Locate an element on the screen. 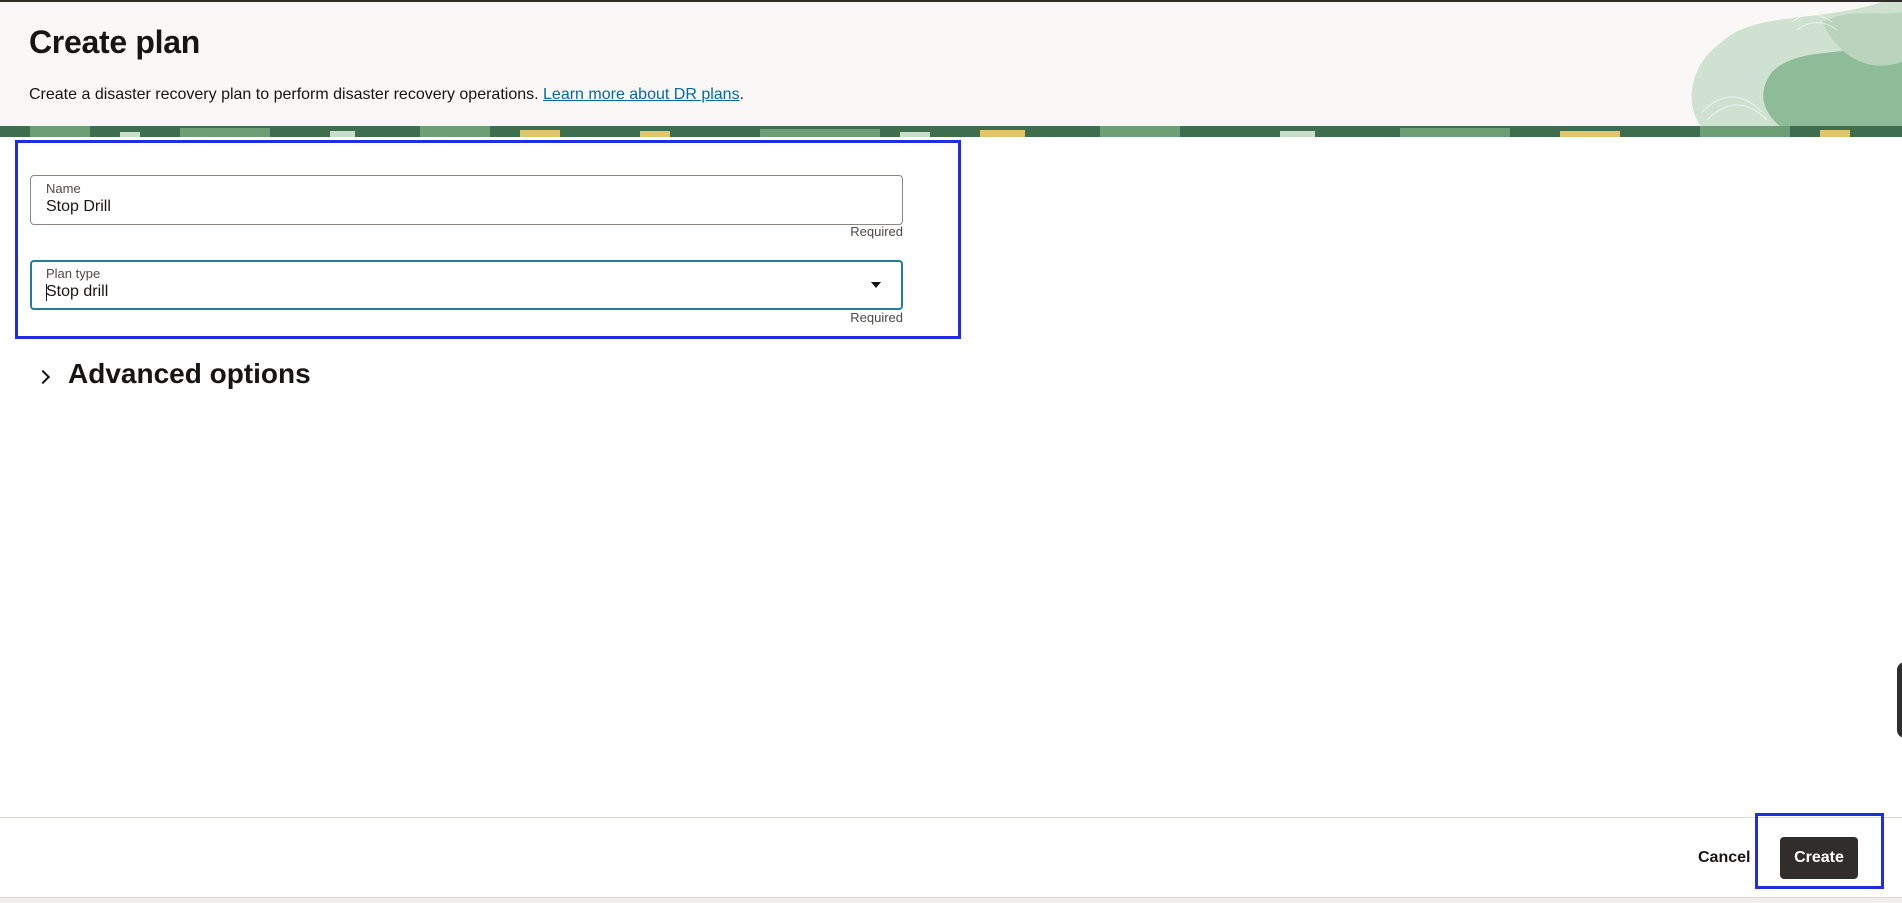  page-title: Create plan is located at coordinates (114, 42).